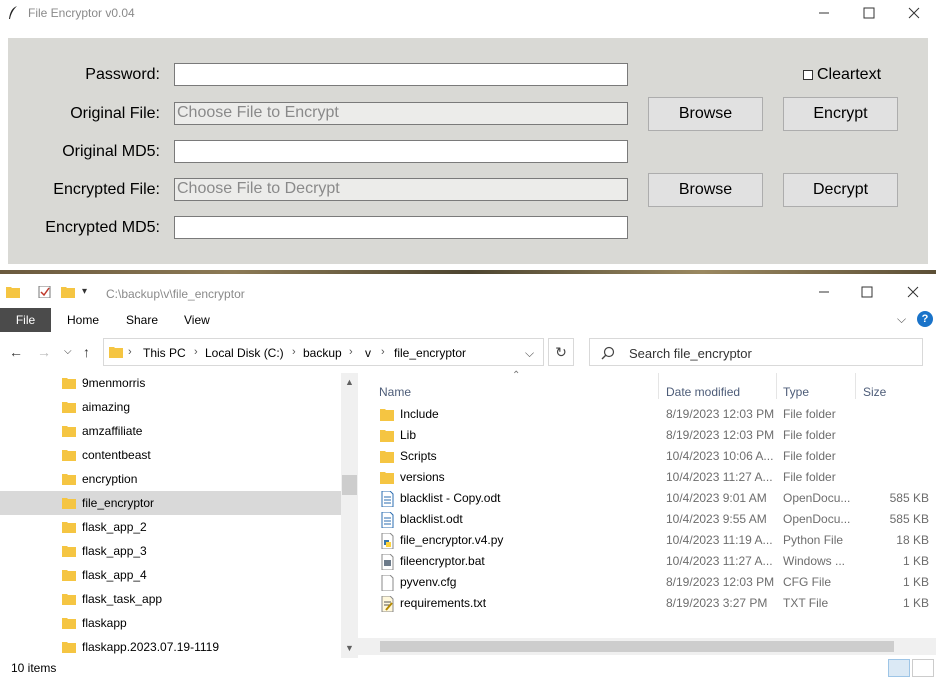 Image resolution: width=936 pixels, height=678 pixels. Describe the element at coordinates (349, 515) in the screenshot. I see `nav-scrollbar` at that location.